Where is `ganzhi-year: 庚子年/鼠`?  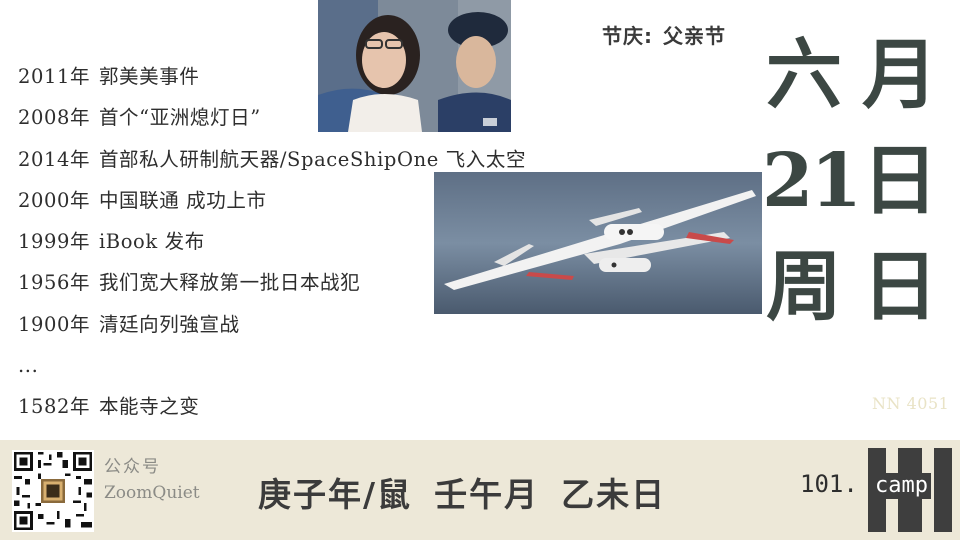
ganzhi-year: 庚子年/鼠 is located at coordinates (335, 494).